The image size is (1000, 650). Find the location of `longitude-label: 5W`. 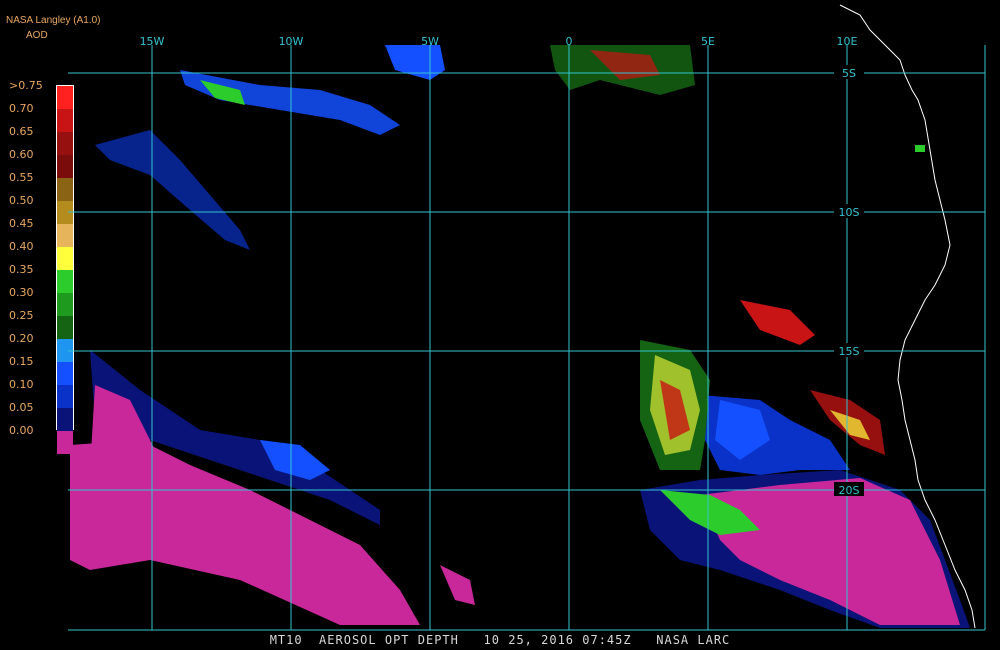

longitude-label: 5W is located at coordinates (430, 41).